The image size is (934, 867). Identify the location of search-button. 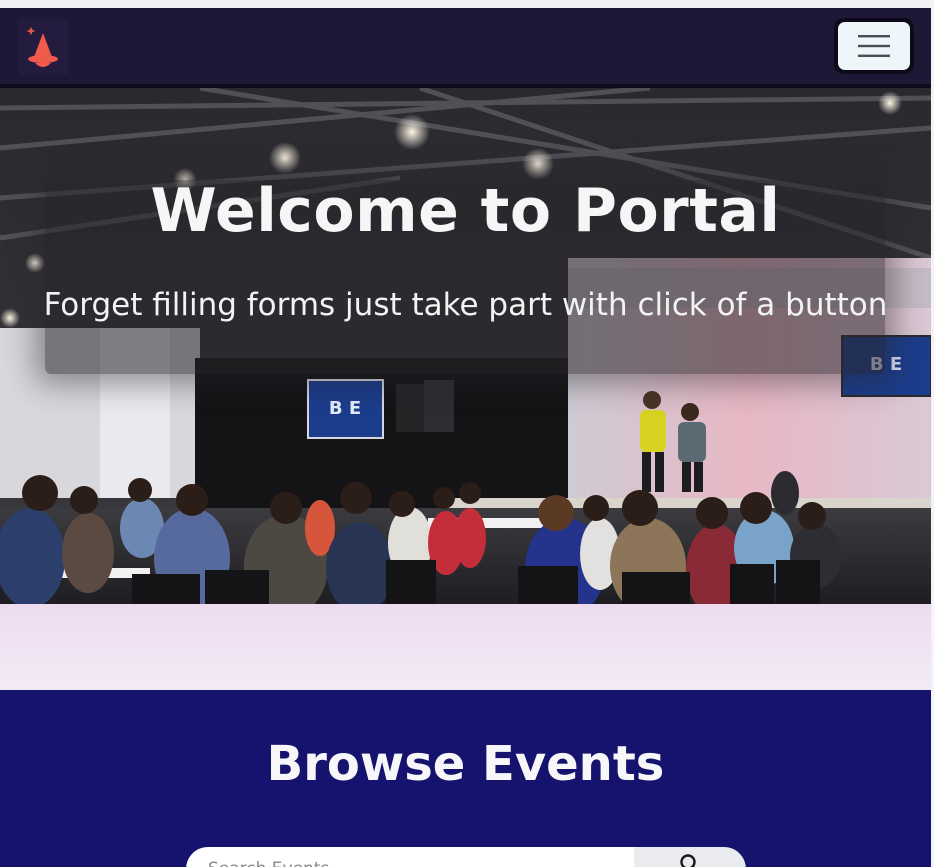
(690, 857).